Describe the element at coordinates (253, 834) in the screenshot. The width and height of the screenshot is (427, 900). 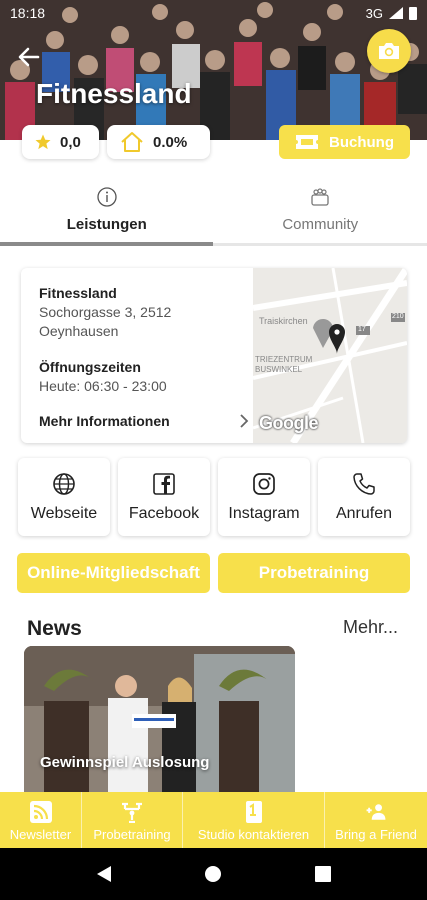
I see `nav-label: Studio kontaktieren` at that location.